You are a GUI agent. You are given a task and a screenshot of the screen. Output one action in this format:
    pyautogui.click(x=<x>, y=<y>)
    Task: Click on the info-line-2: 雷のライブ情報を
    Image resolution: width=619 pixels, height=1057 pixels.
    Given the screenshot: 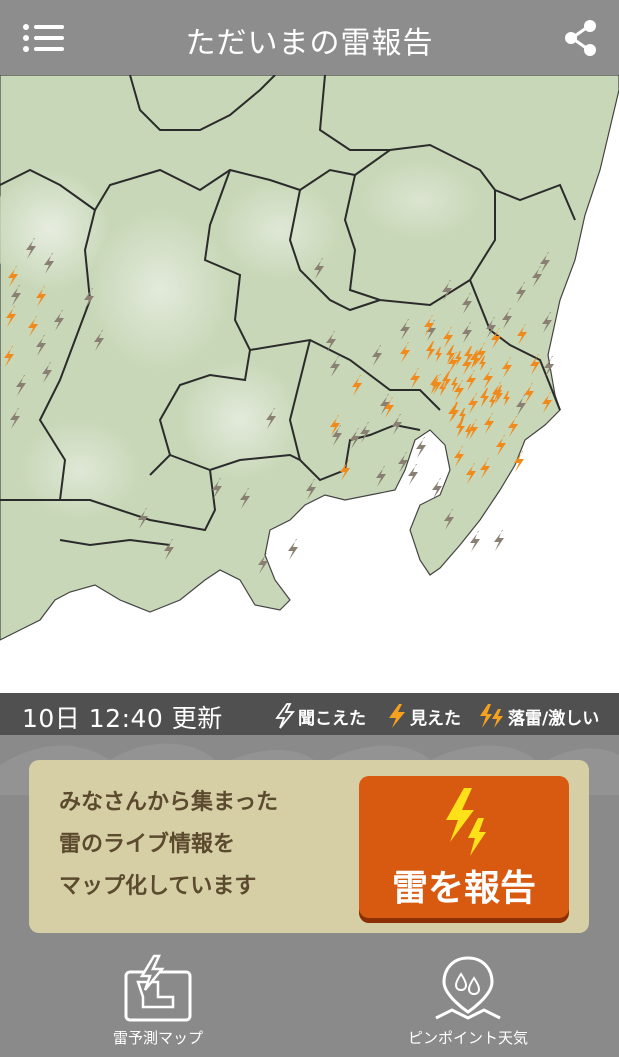 What is the action you would take?
    pyautogui.click(x=147, y=844)
    